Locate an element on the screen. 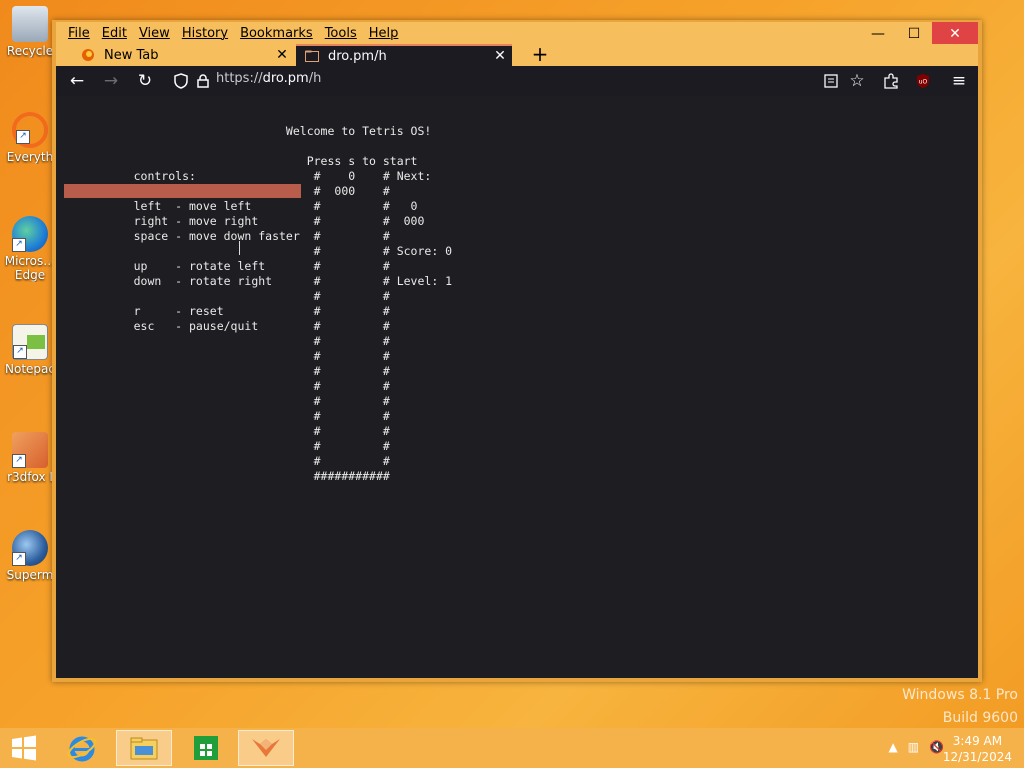  taskbar-store is located at coordinates (206, 748).